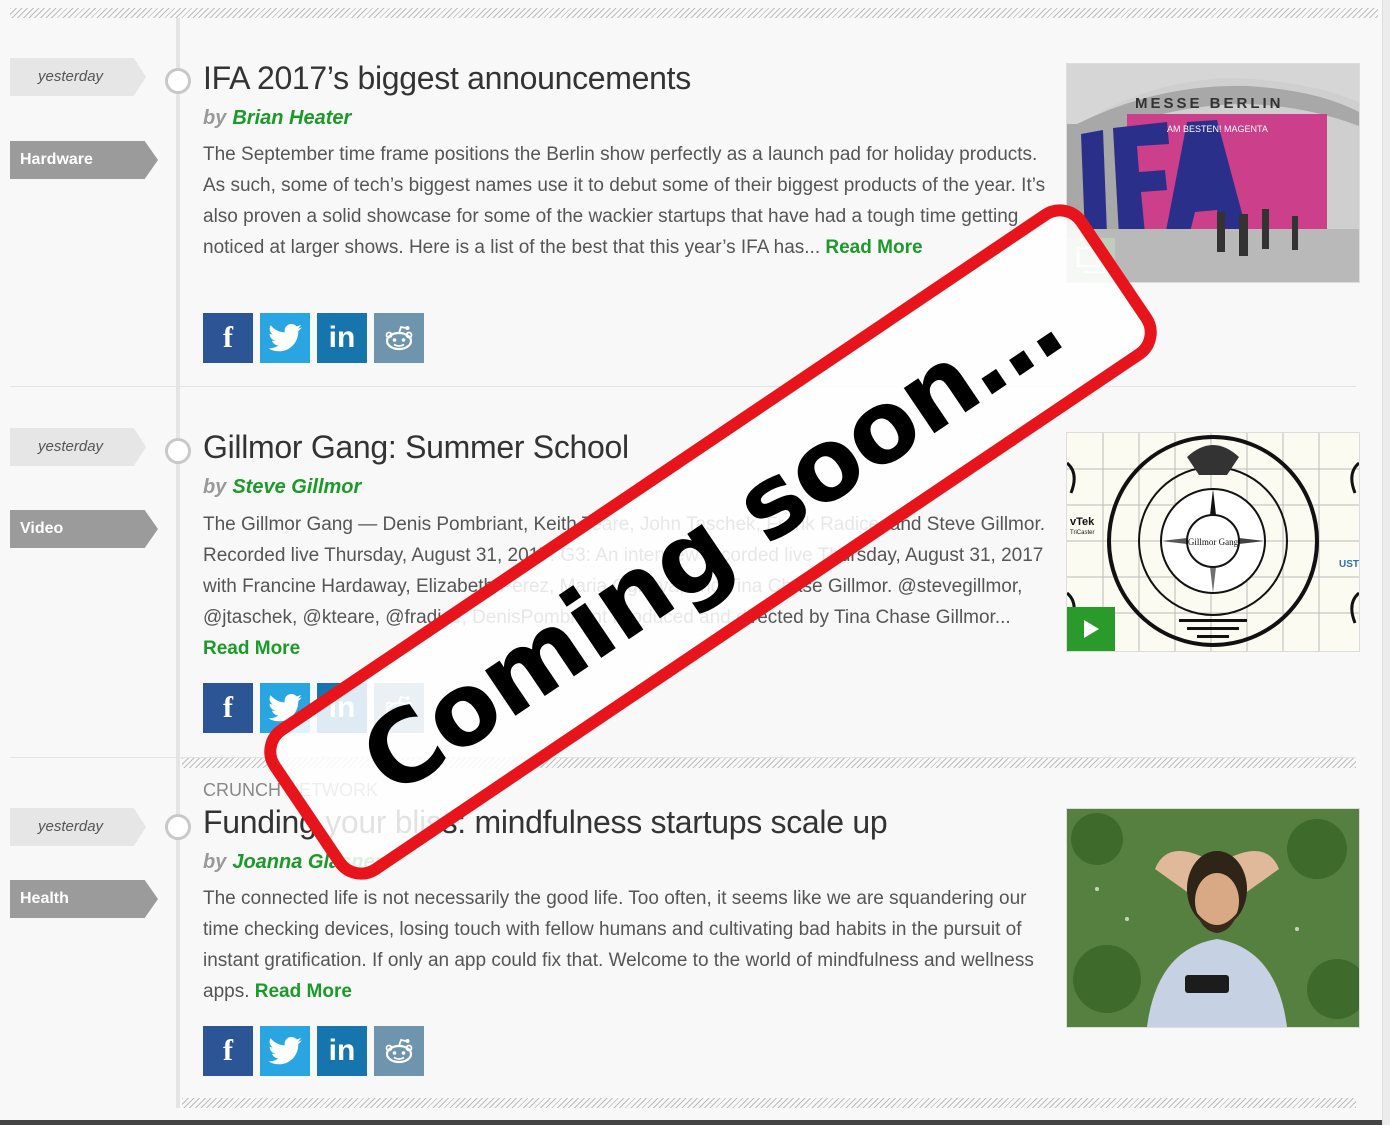 This screenshot has height=1125, width=1390. I want to click on category-tag-health: Health, so click(84, 899).